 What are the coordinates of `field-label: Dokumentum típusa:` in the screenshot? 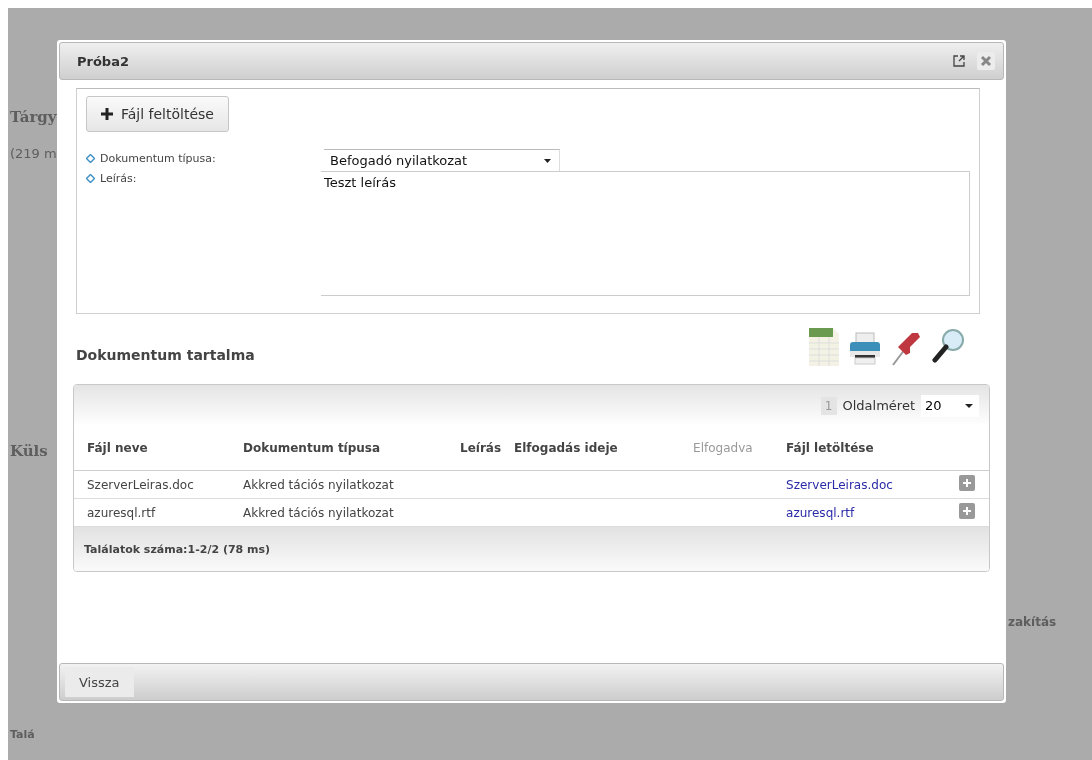 It's located at (158, 158).